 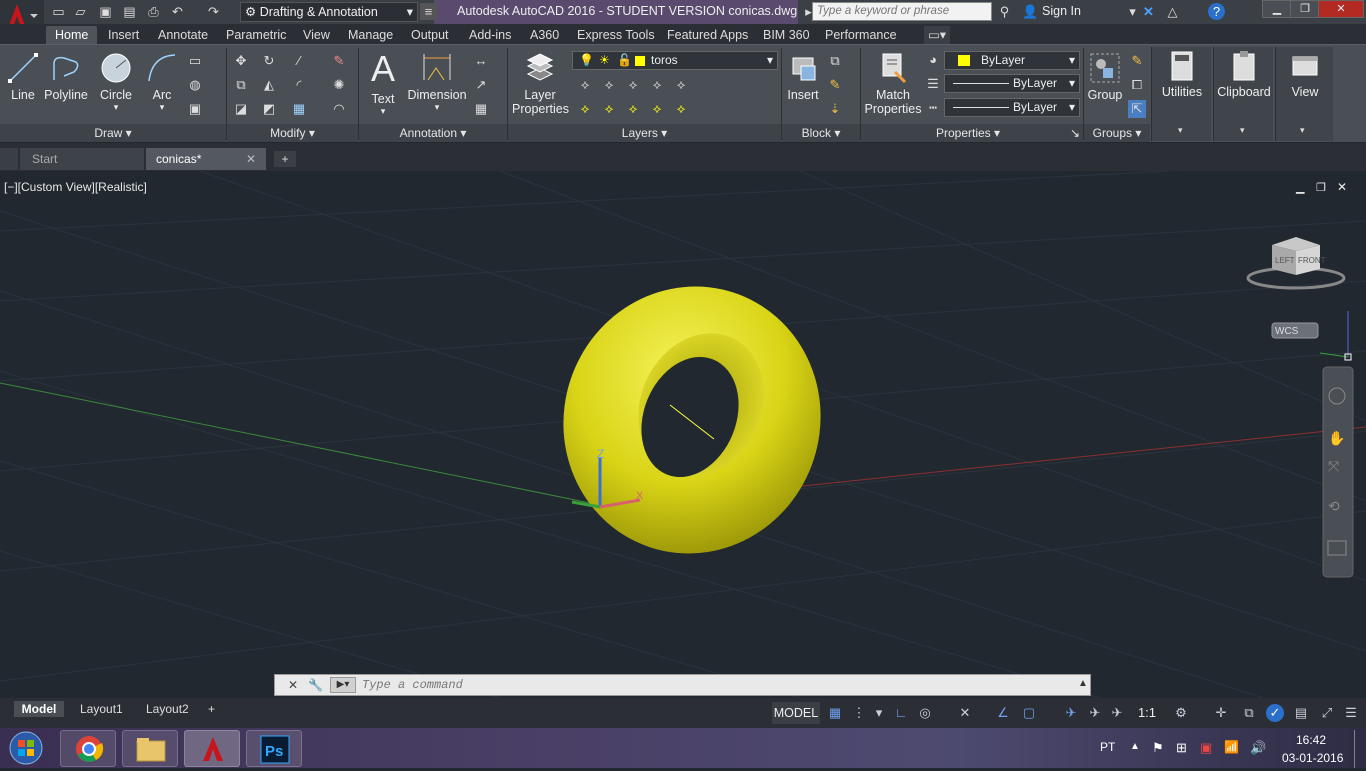 What do you see at coordinates (681, 109) in the screenshot?
I see `layer-unlock-icon: ⟡` at bounding box center [681, 109].